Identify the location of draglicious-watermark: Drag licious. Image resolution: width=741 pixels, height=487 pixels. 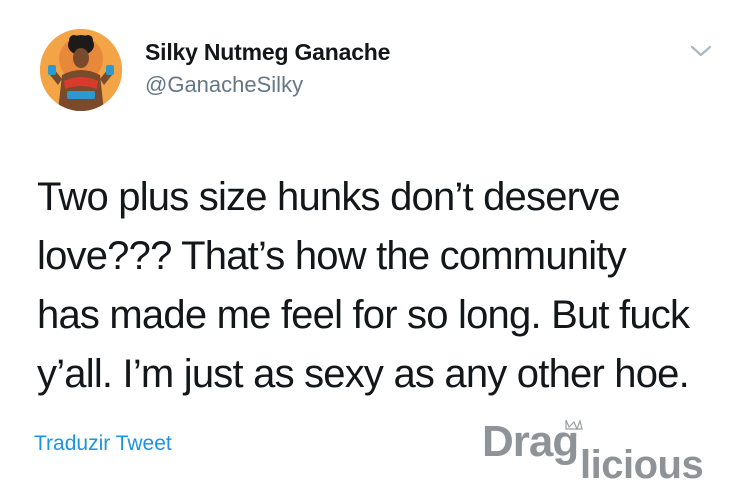
(602, 449).